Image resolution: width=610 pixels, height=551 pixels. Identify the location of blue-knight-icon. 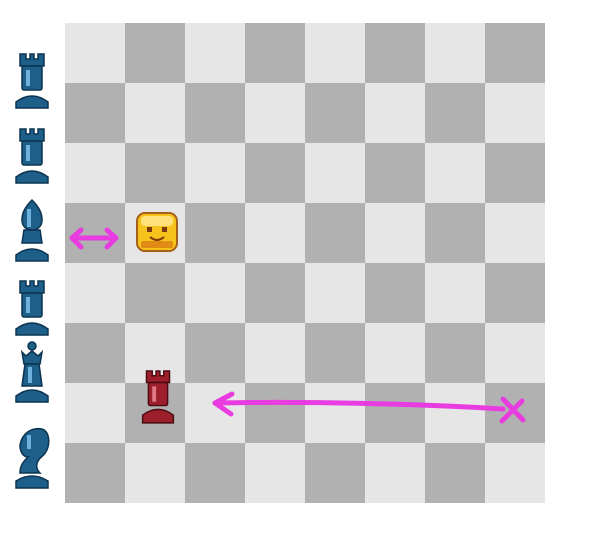
(32, 458).